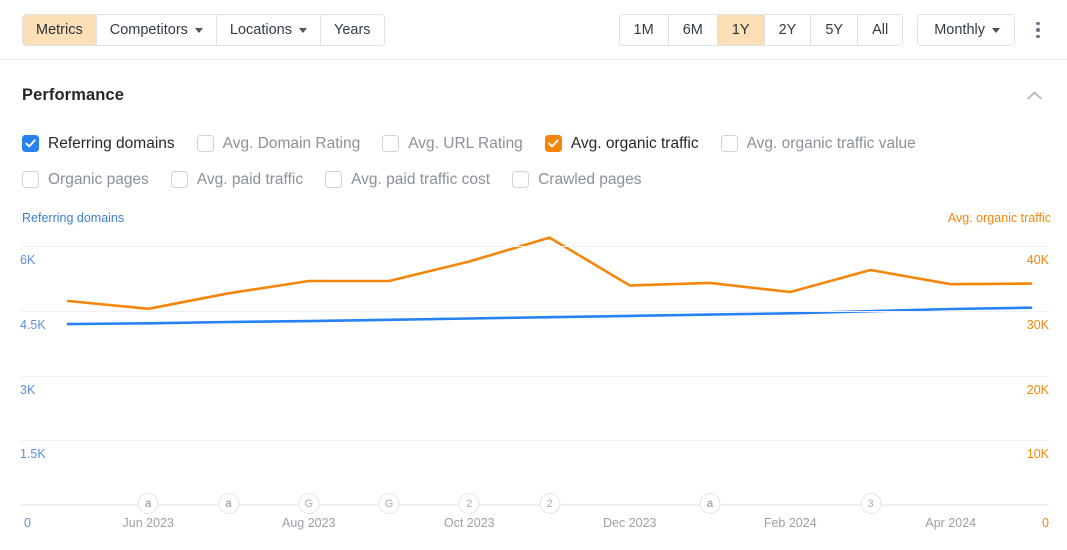 This screenshot has width=1067, height=550. I want to click on range-tab-1m: 1M, so click(644, 30).